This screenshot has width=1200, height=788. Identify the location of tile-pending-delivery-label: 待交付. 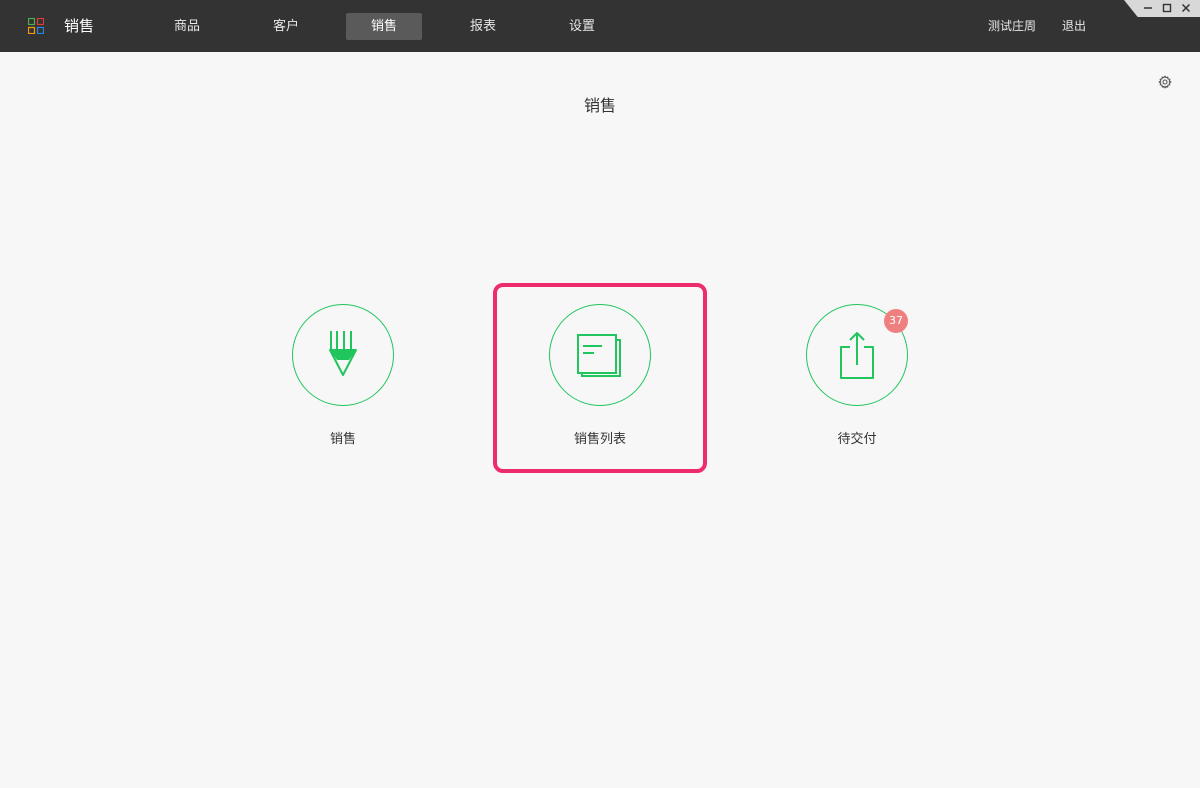
(857, 439).